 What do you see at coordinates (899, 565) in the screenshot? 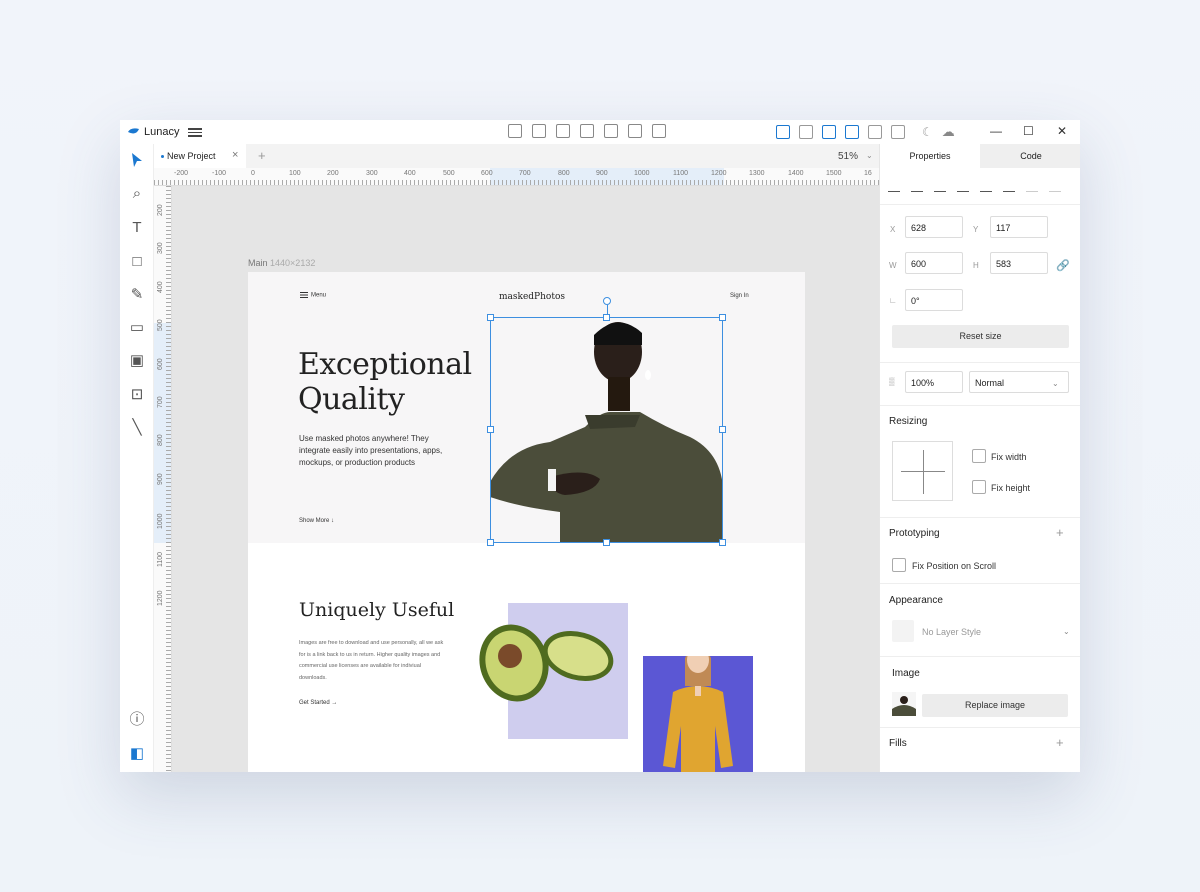
I see `fix-position-checkbox` at bounding box center [899, 565].